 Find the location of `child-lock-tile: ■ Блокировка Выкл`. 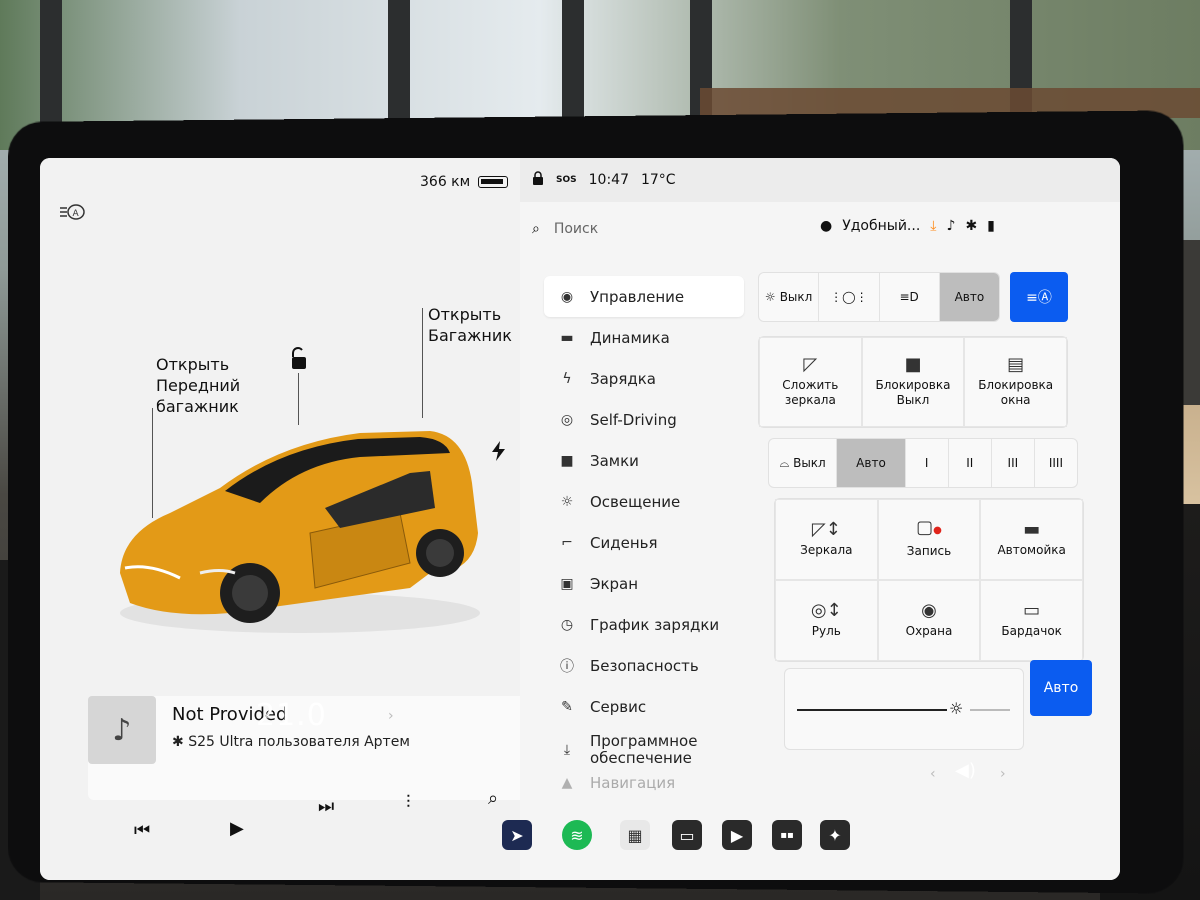

child-lock-tile: ■ Блокировка Выкл is located at coordinates (913, 382).